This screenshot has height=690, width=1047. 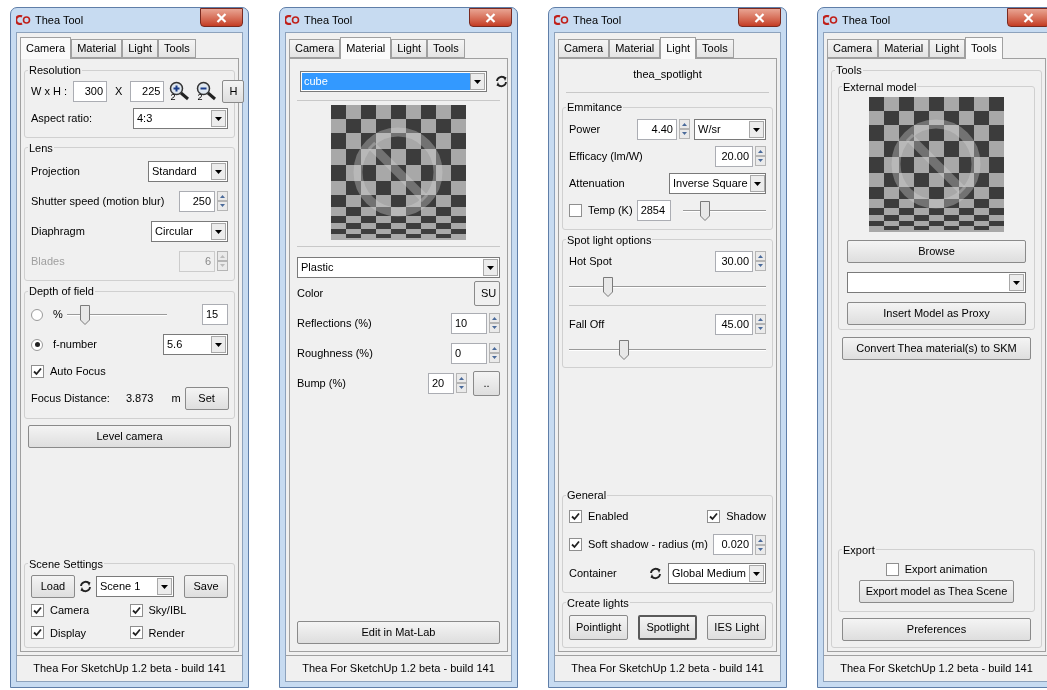 What do you see at coordinates (147, 91) in the screenshot?
I see `input-field: 225` at bounding box center [147, 91].